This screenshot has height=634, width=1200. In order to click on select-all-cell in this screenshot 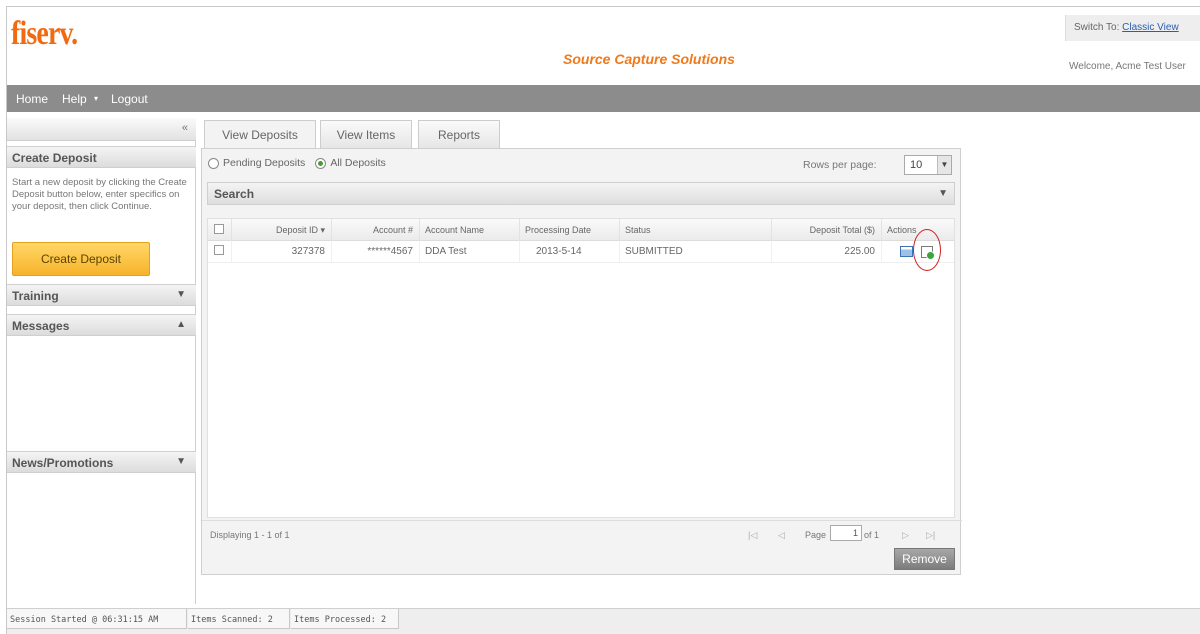, I will do `click(220, 230)`.